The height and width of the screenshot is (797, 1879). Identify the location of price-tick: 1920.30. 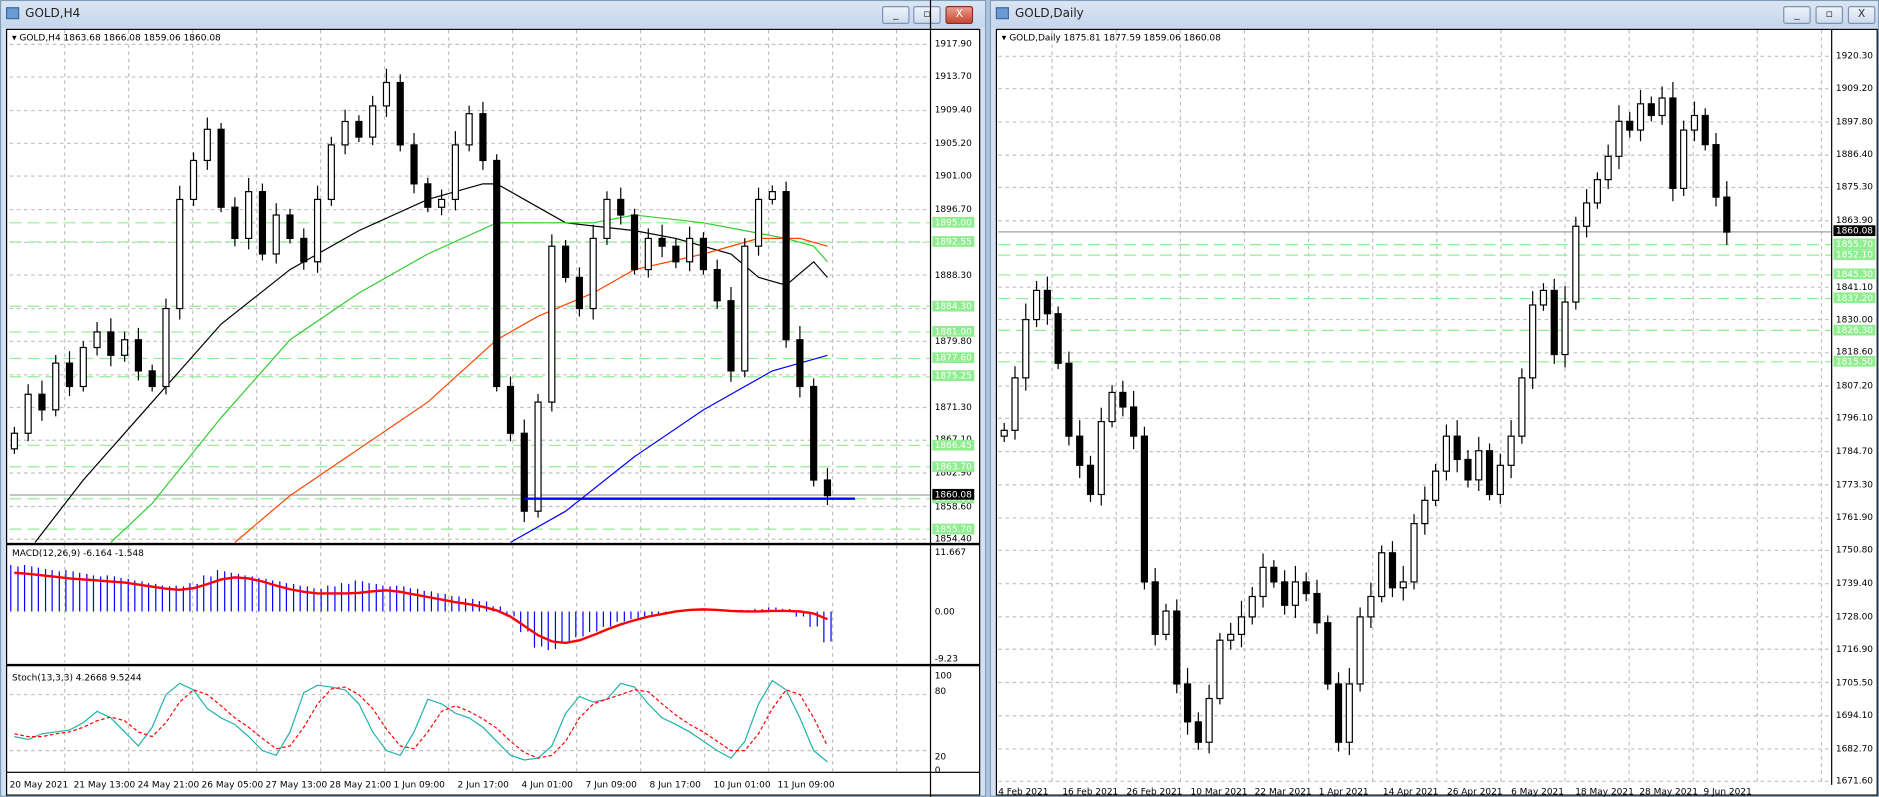
(1854, 56).